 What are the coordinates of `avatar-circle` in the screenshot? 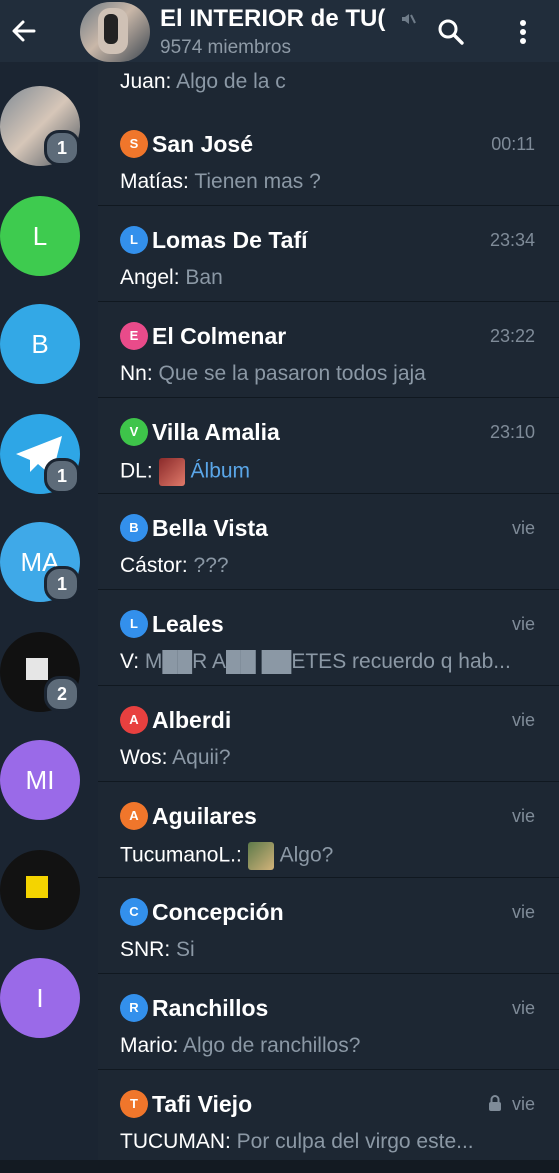 It's located at (40, 890).